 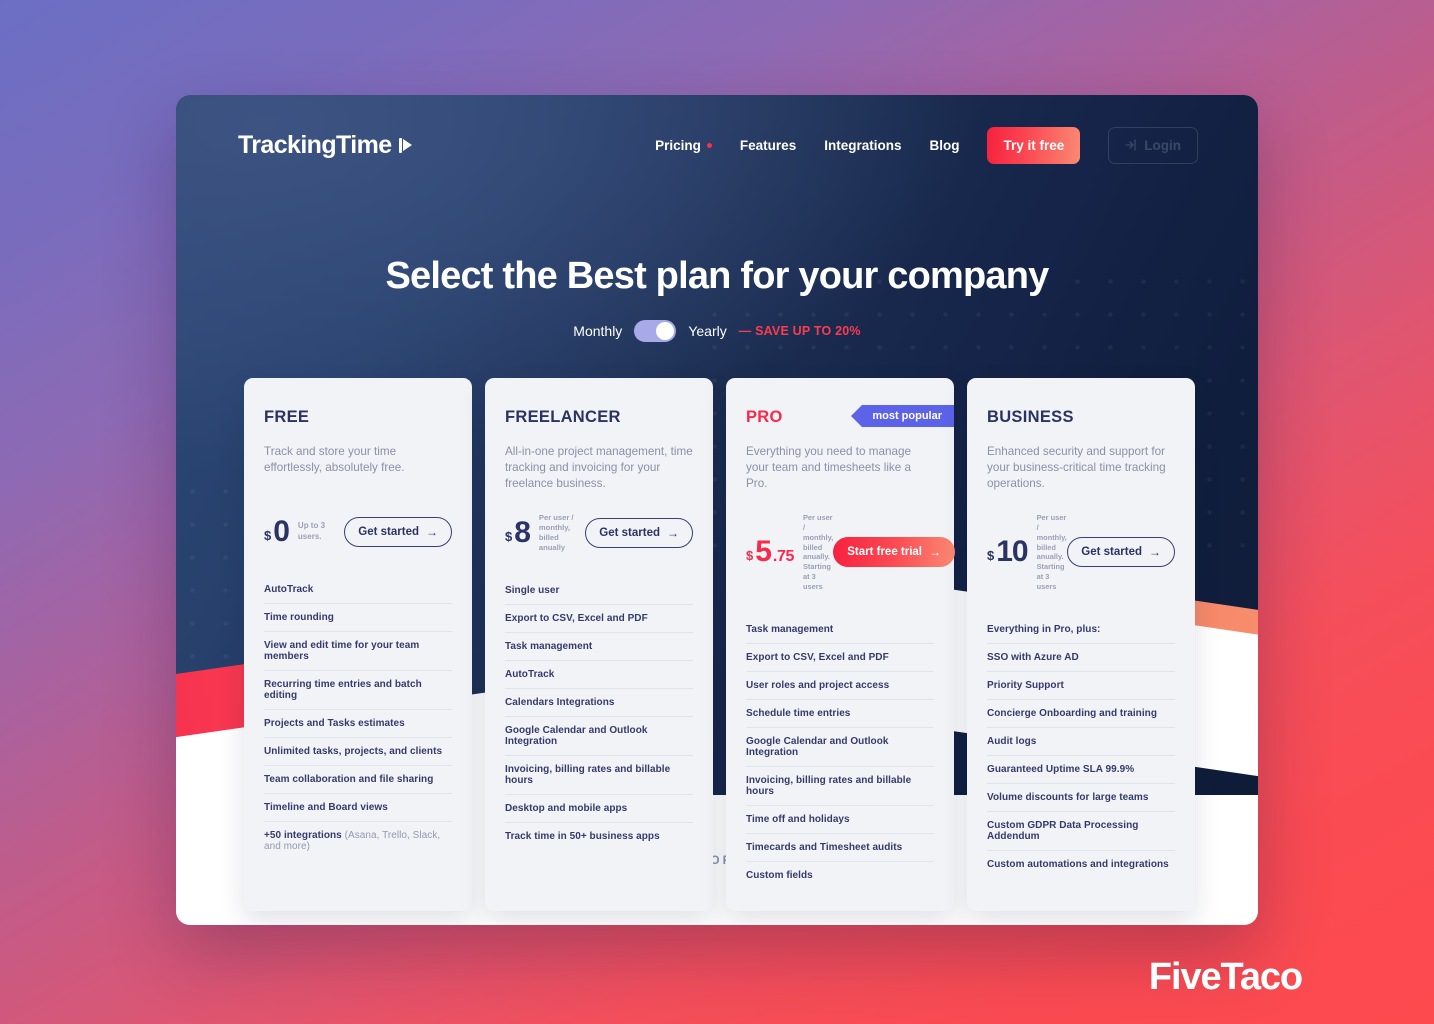 What do you see at coordinates (1130, 145) in the screenshot?
I see `login-arrow-icon` at bounding box center [1130, 145].